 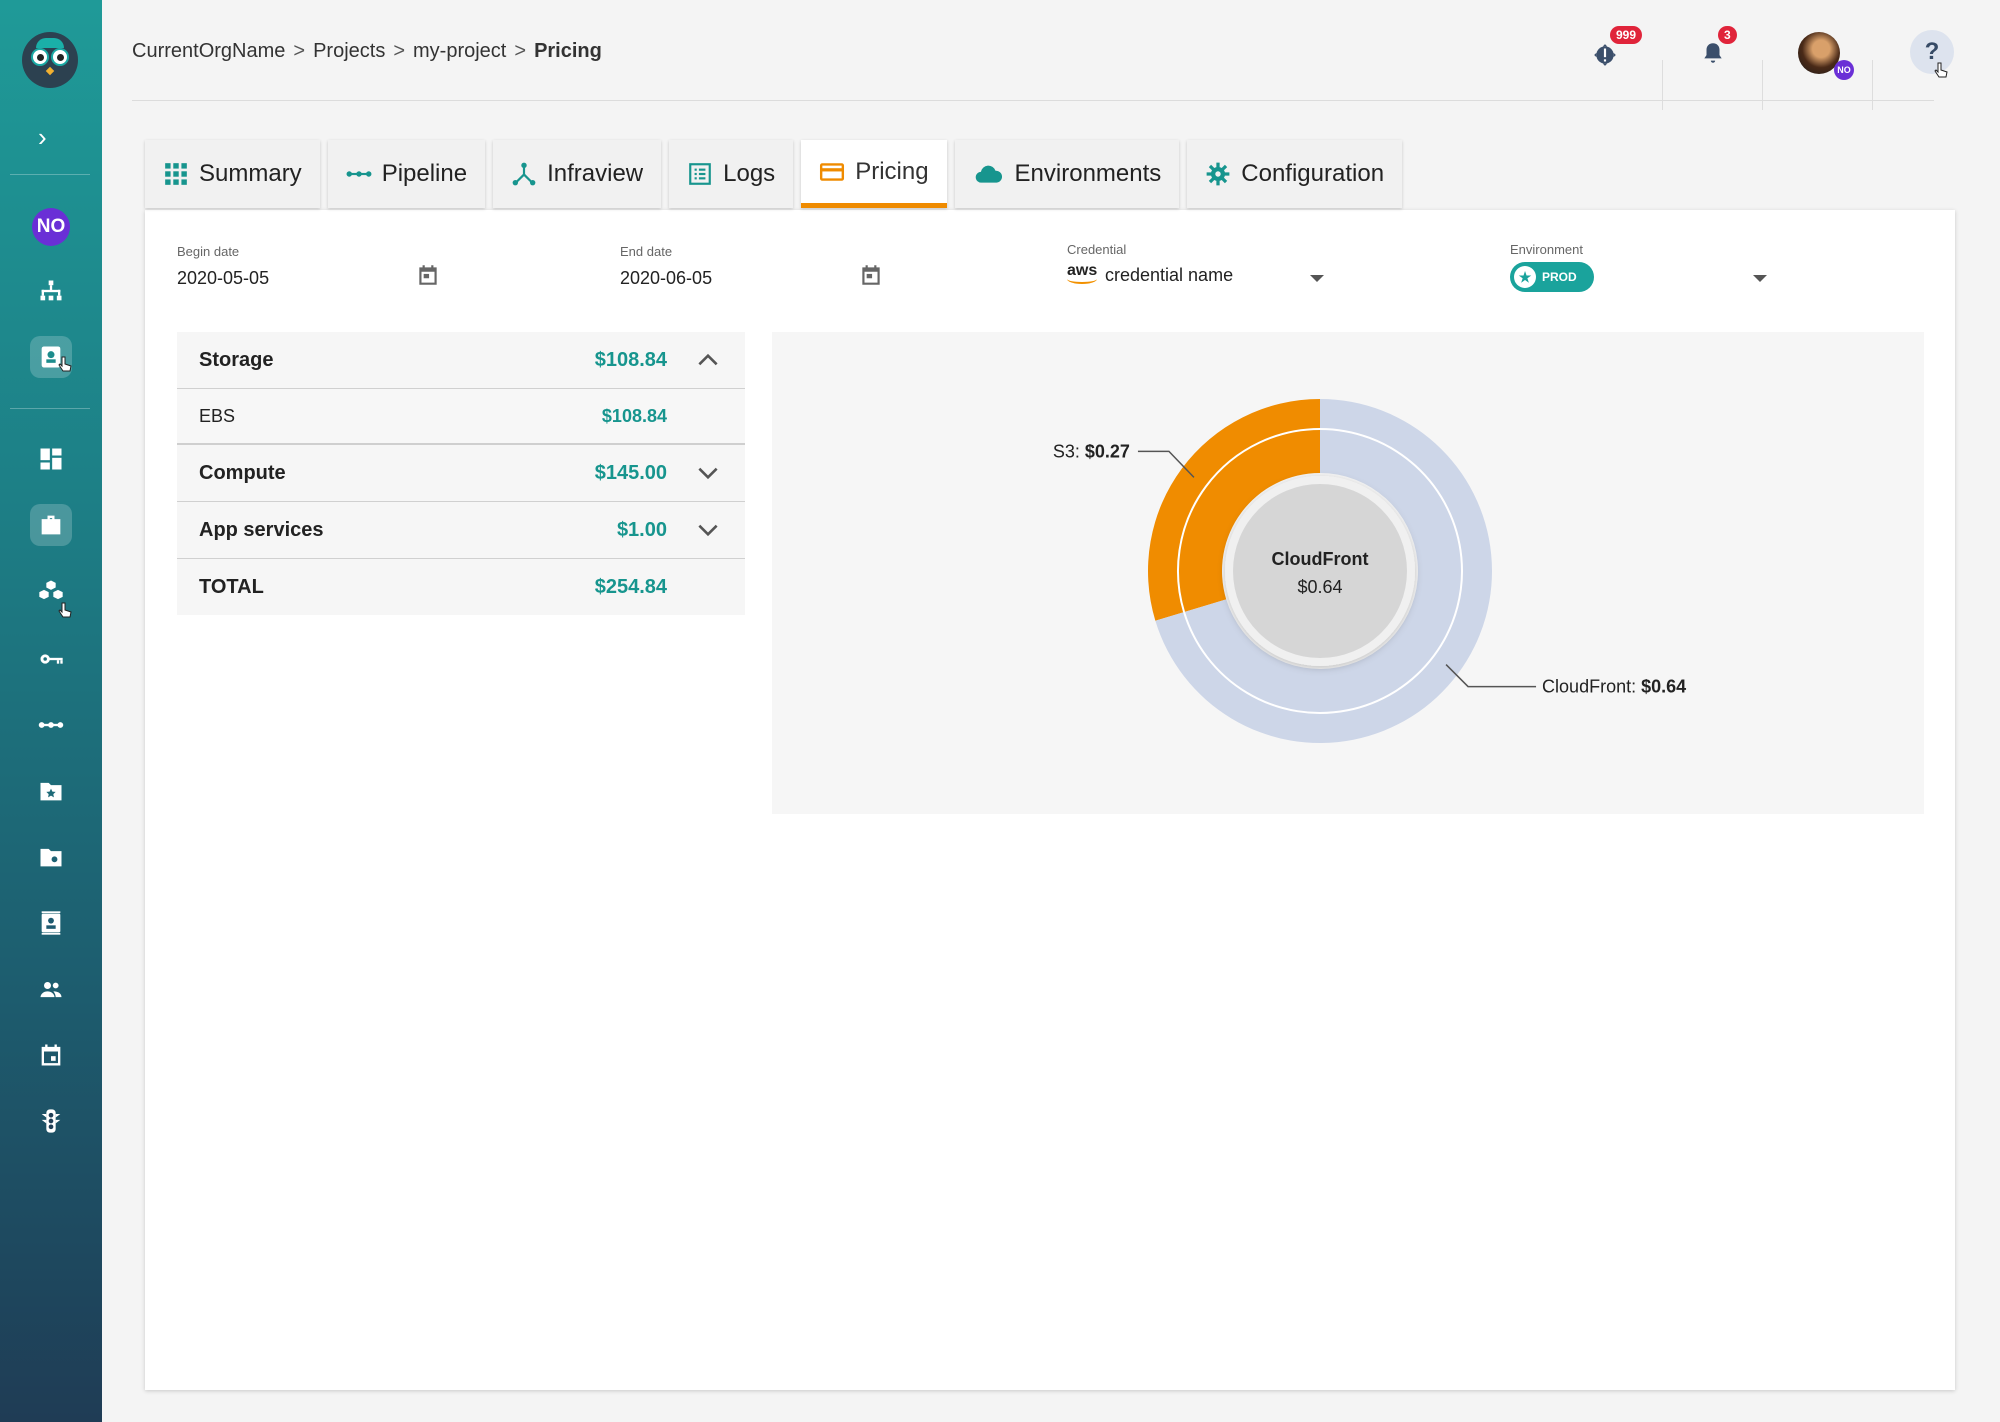 I want to click on chevron-up-icon, so click(x=708, y=360).